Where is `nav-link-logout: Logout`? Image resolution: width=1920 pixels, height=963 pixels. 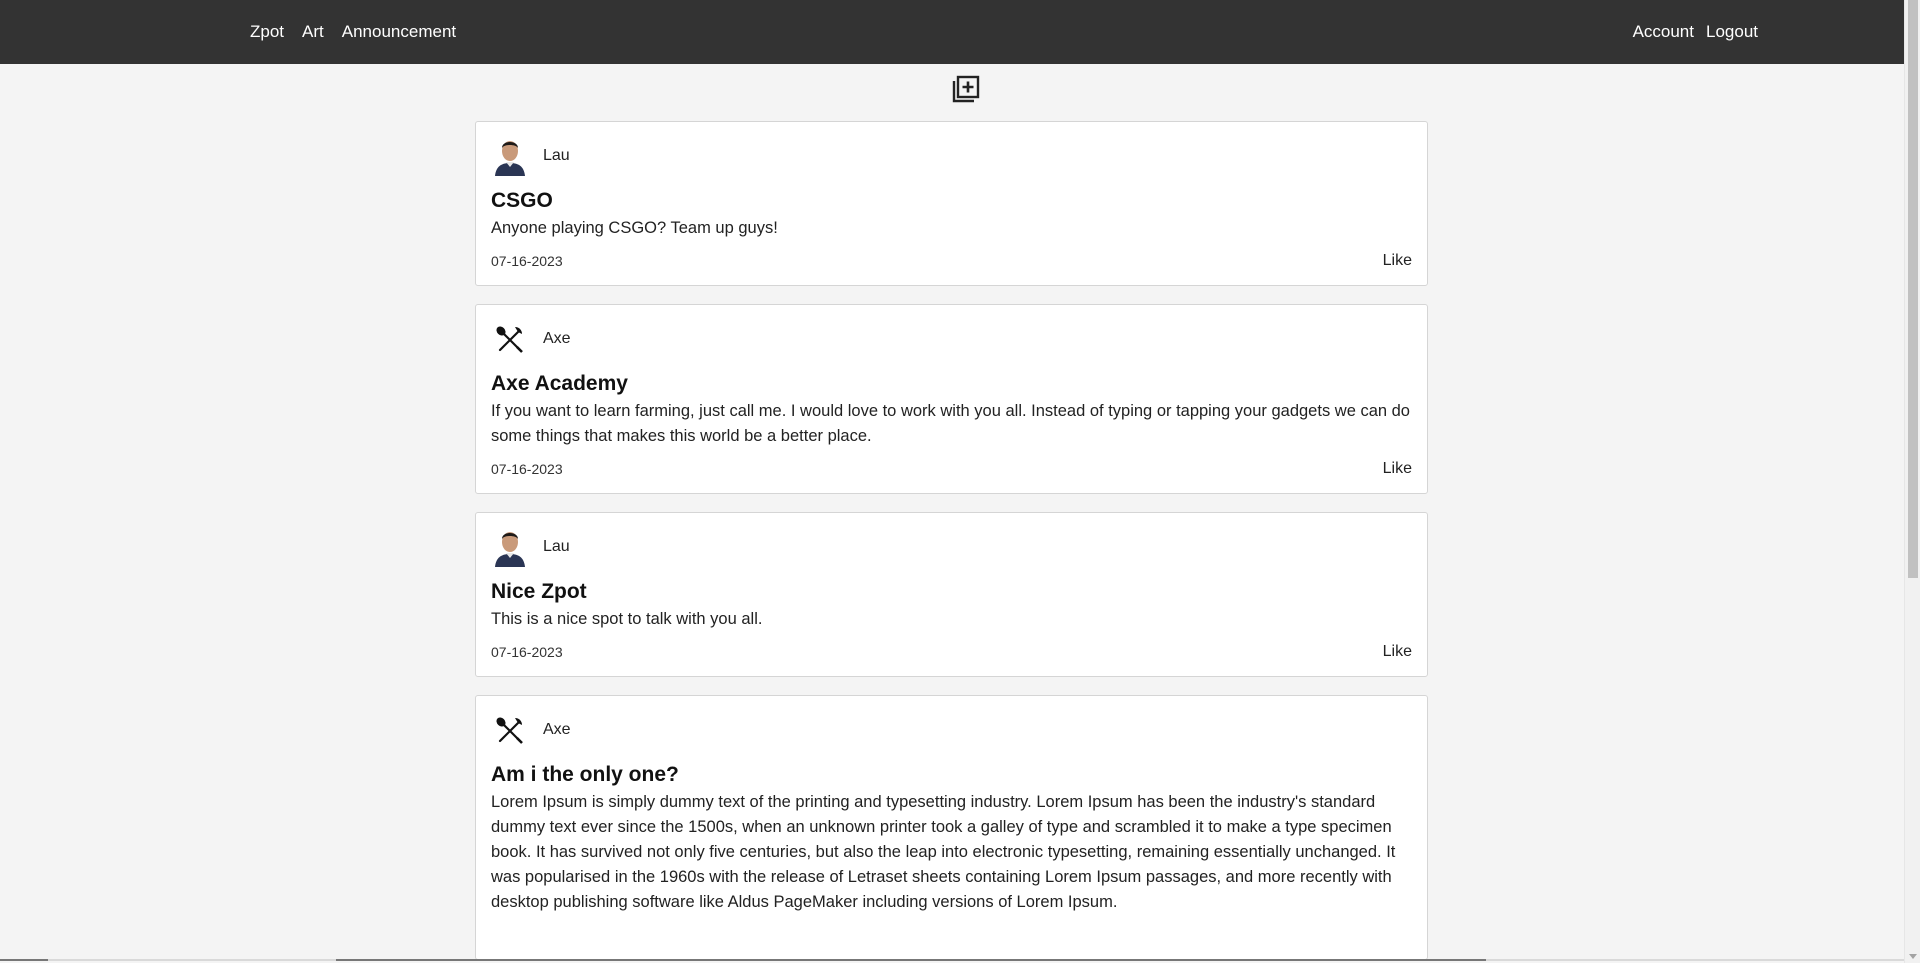 nav-link-logout: Logout is located at coordinates (1732, 32).